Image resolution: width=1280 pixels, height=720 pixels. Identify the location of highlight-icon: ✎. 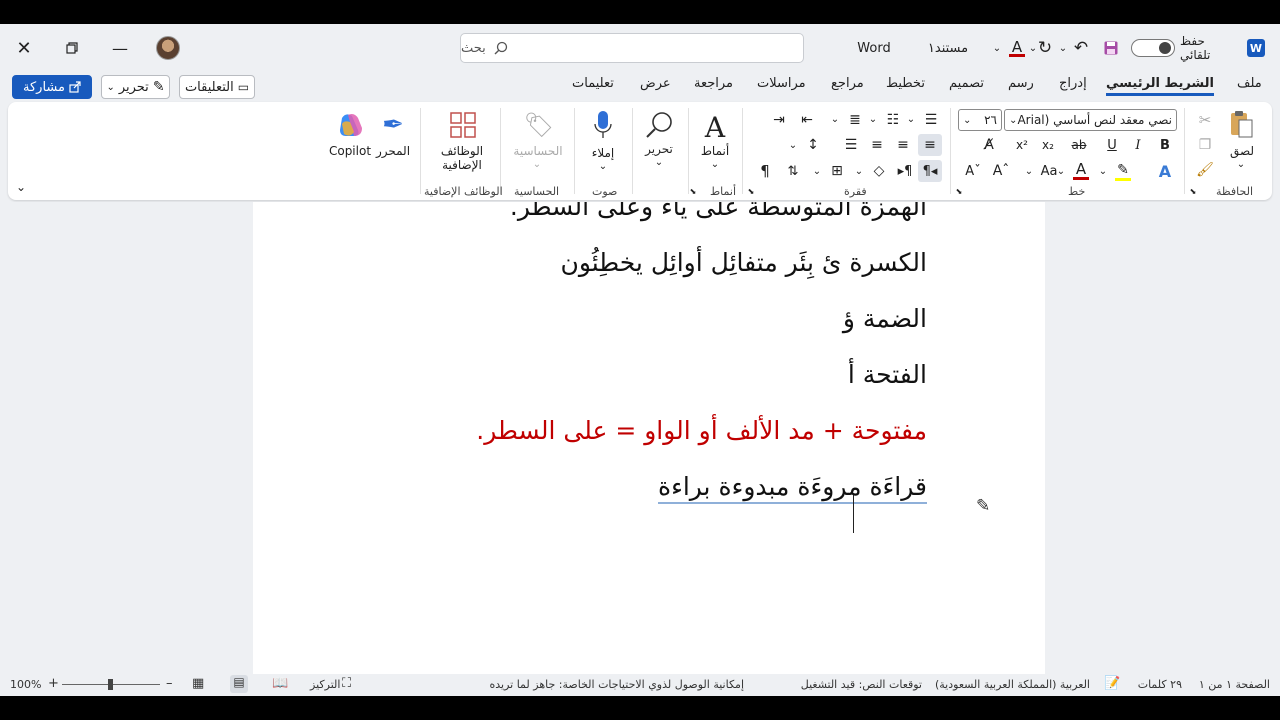
(1123, 171).